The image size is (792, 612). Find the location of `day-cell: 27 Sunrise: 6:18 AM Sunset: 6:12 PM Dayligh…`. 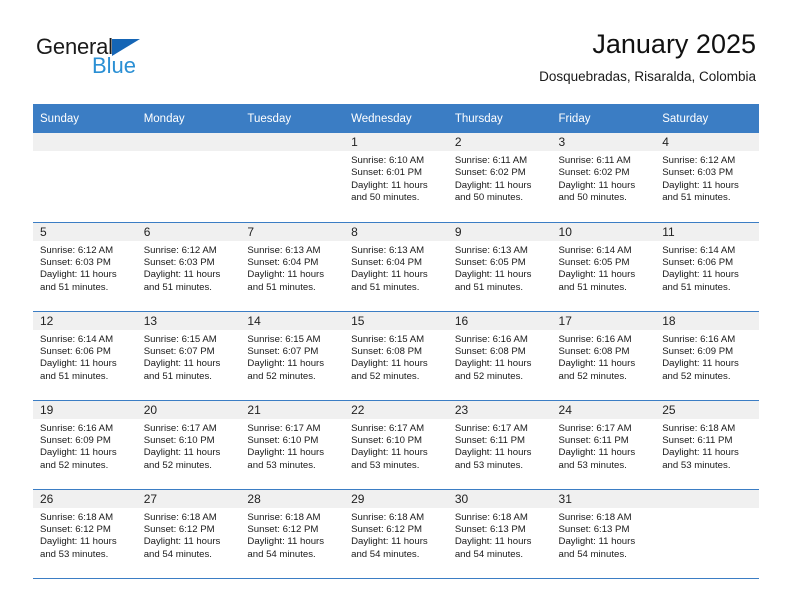

day-cell: 27 Sunrise: 6:18 AM Sunset: 6:12 PM Dayligh… is located at coordinates (188, 534).